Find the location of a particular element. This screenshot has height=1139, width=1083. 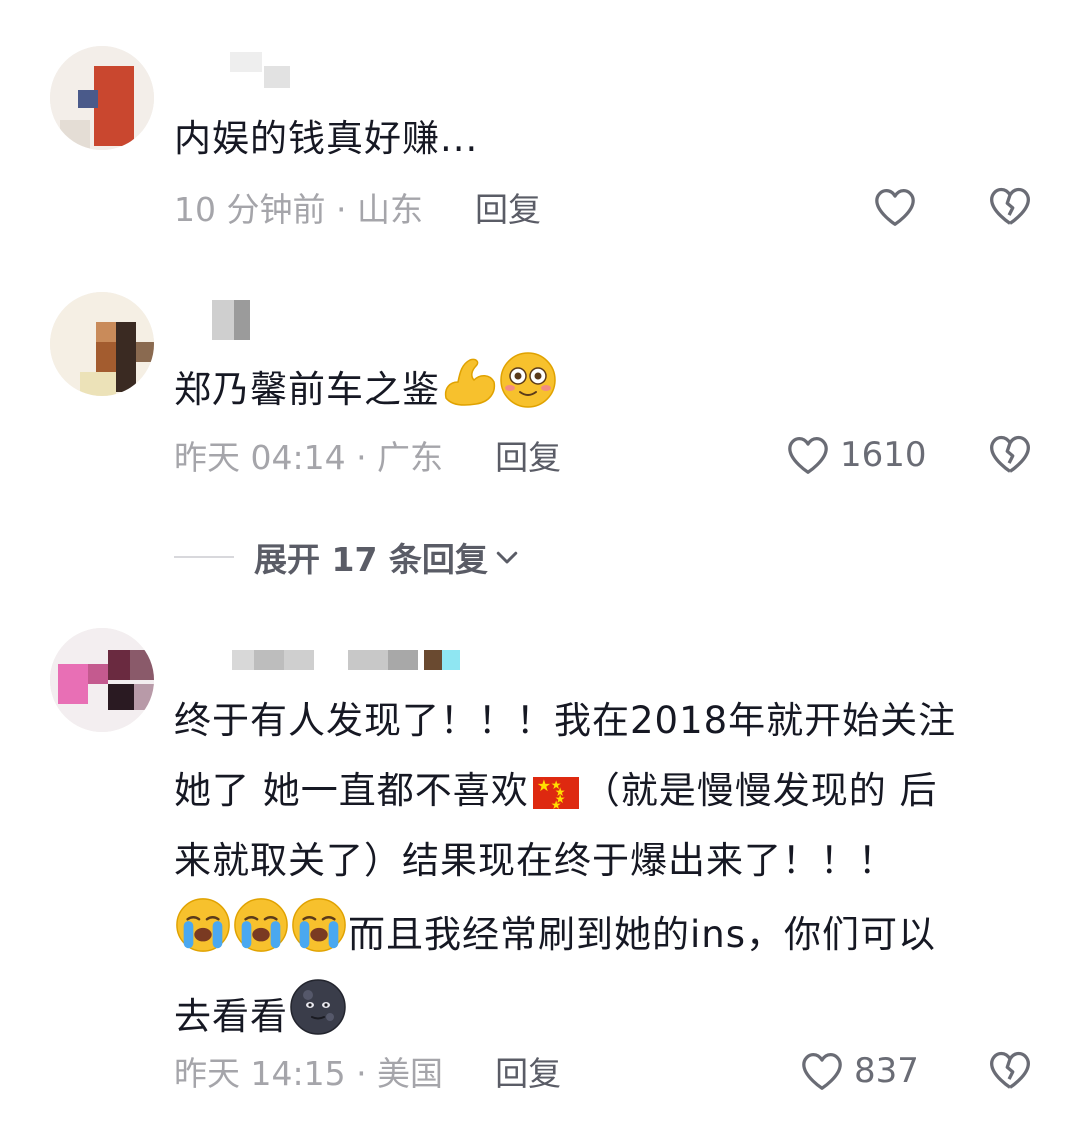

flexed-biceps-emoji is located at coordinates (469, 391).